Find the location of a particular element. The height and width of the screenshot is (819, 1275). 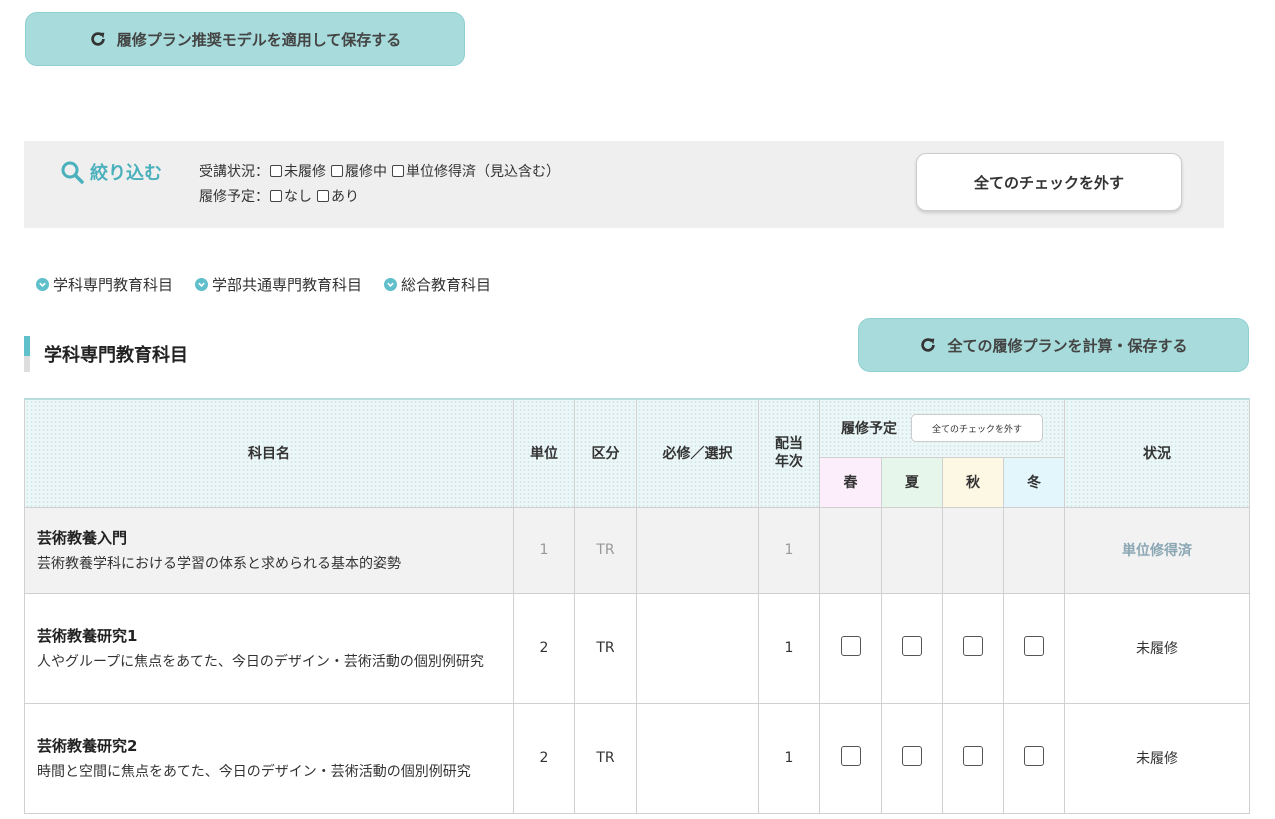

plan-label: 履修予定： is located at coordinates (234, 197).